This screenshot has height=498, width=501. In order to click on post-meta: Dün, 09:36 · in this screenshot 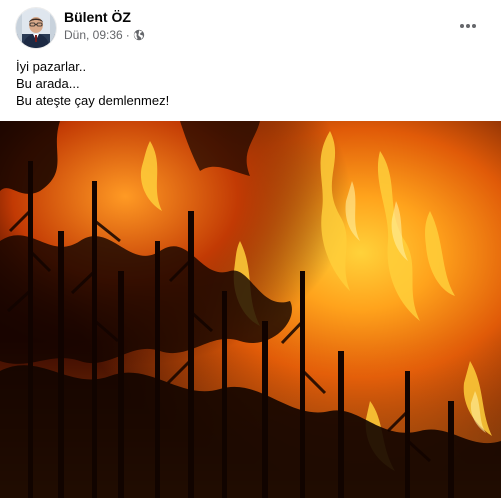, I will do `click(104, 35)`.